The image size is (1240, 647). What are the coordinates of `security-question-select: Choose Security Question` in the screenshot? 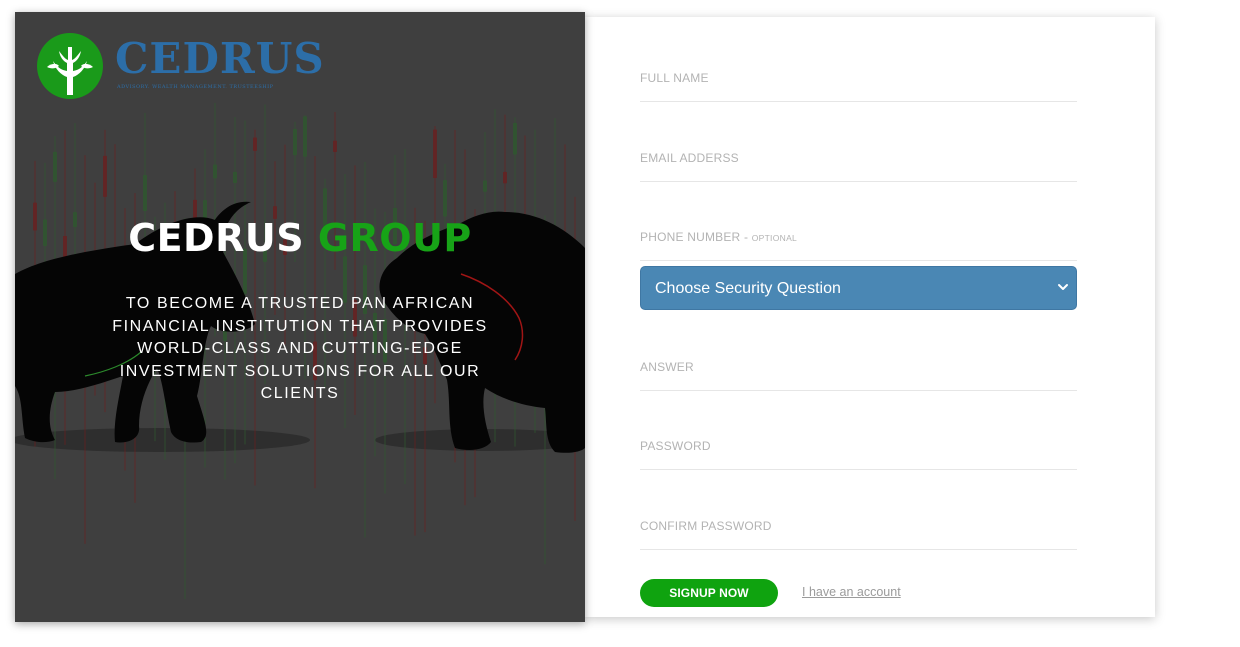 It's located at (858, 288).